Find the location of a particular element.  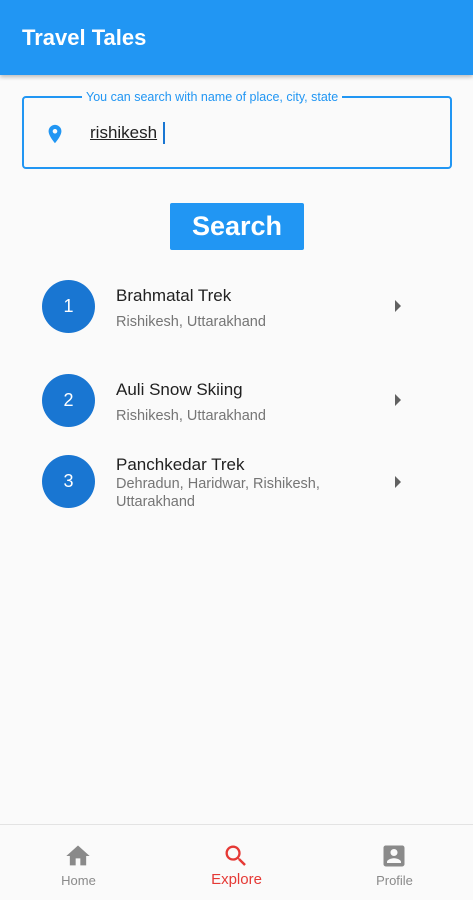

search-button: Search is located at coordinates (237, 226).